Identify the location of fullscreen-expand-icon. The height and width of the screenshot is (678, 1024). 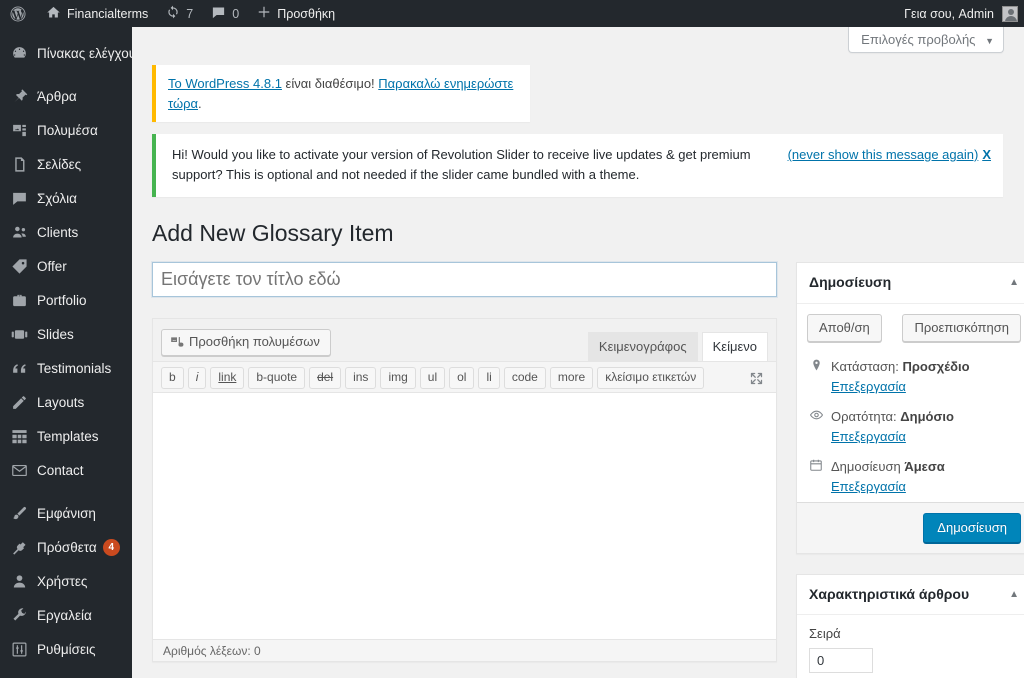
(758, 378).